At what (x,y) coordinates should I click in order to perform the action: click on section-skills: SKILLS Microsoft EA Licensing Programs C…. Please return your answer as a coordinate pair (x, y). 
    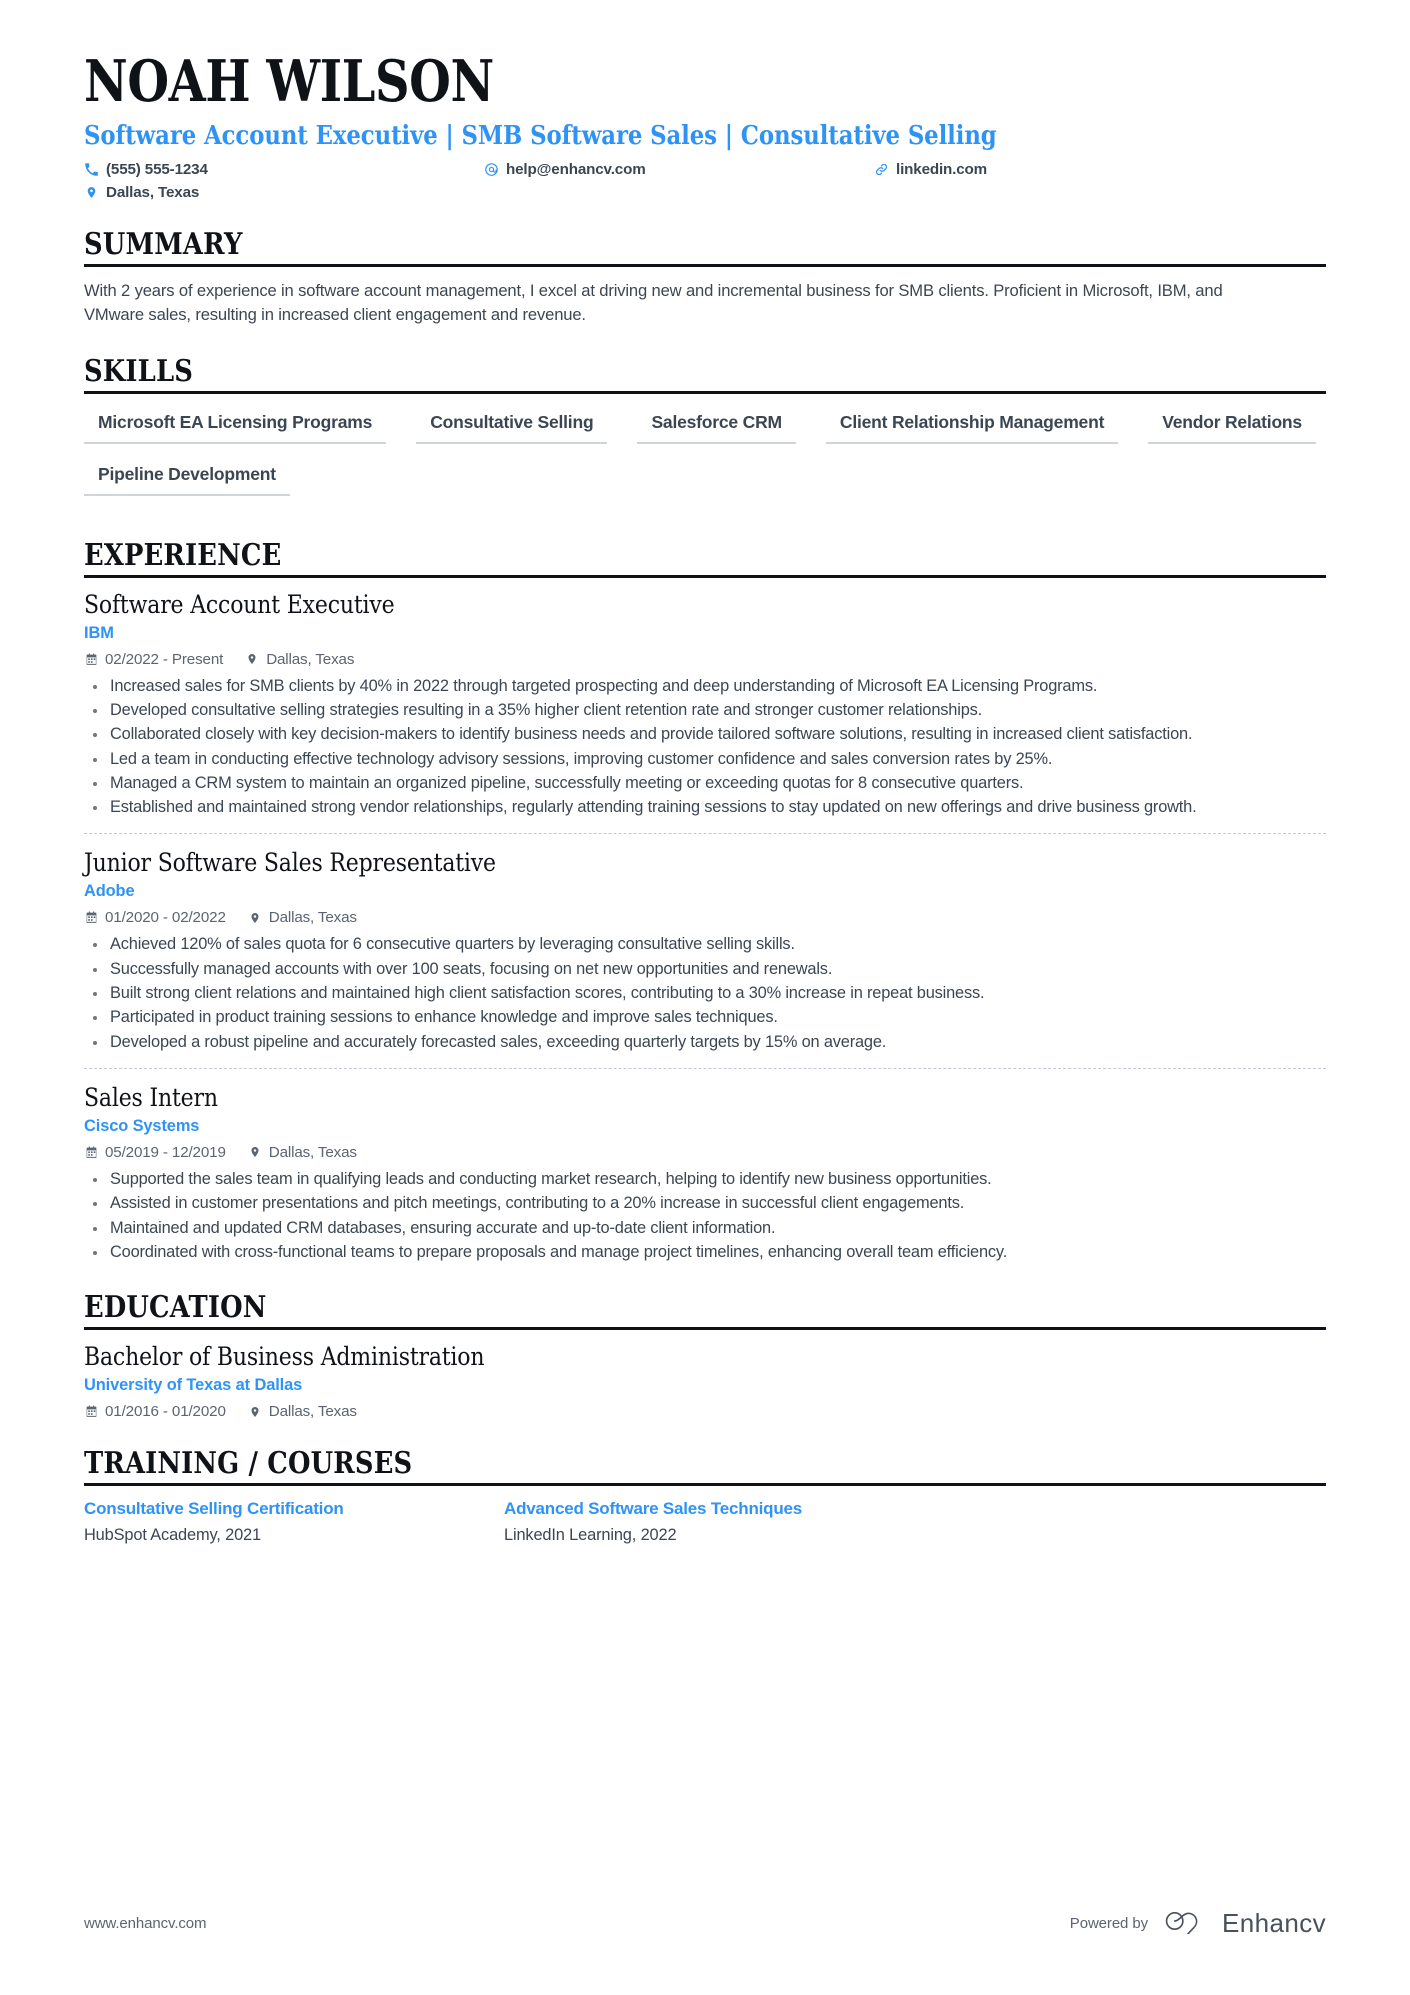
    Looking at the image, I should click on (705, 433).